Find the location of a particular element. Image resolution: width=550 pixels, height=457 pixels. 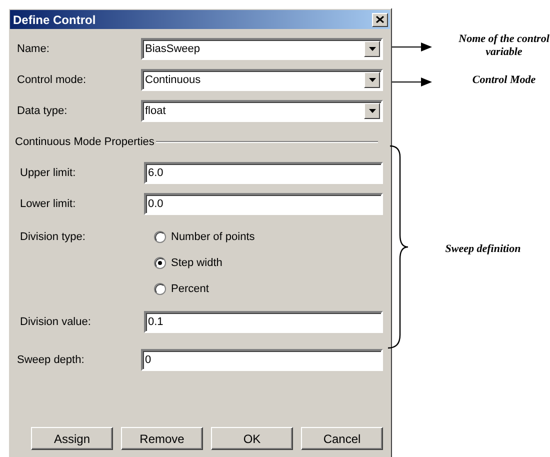

dropdown-field: float is located at coordinates (262, 111).